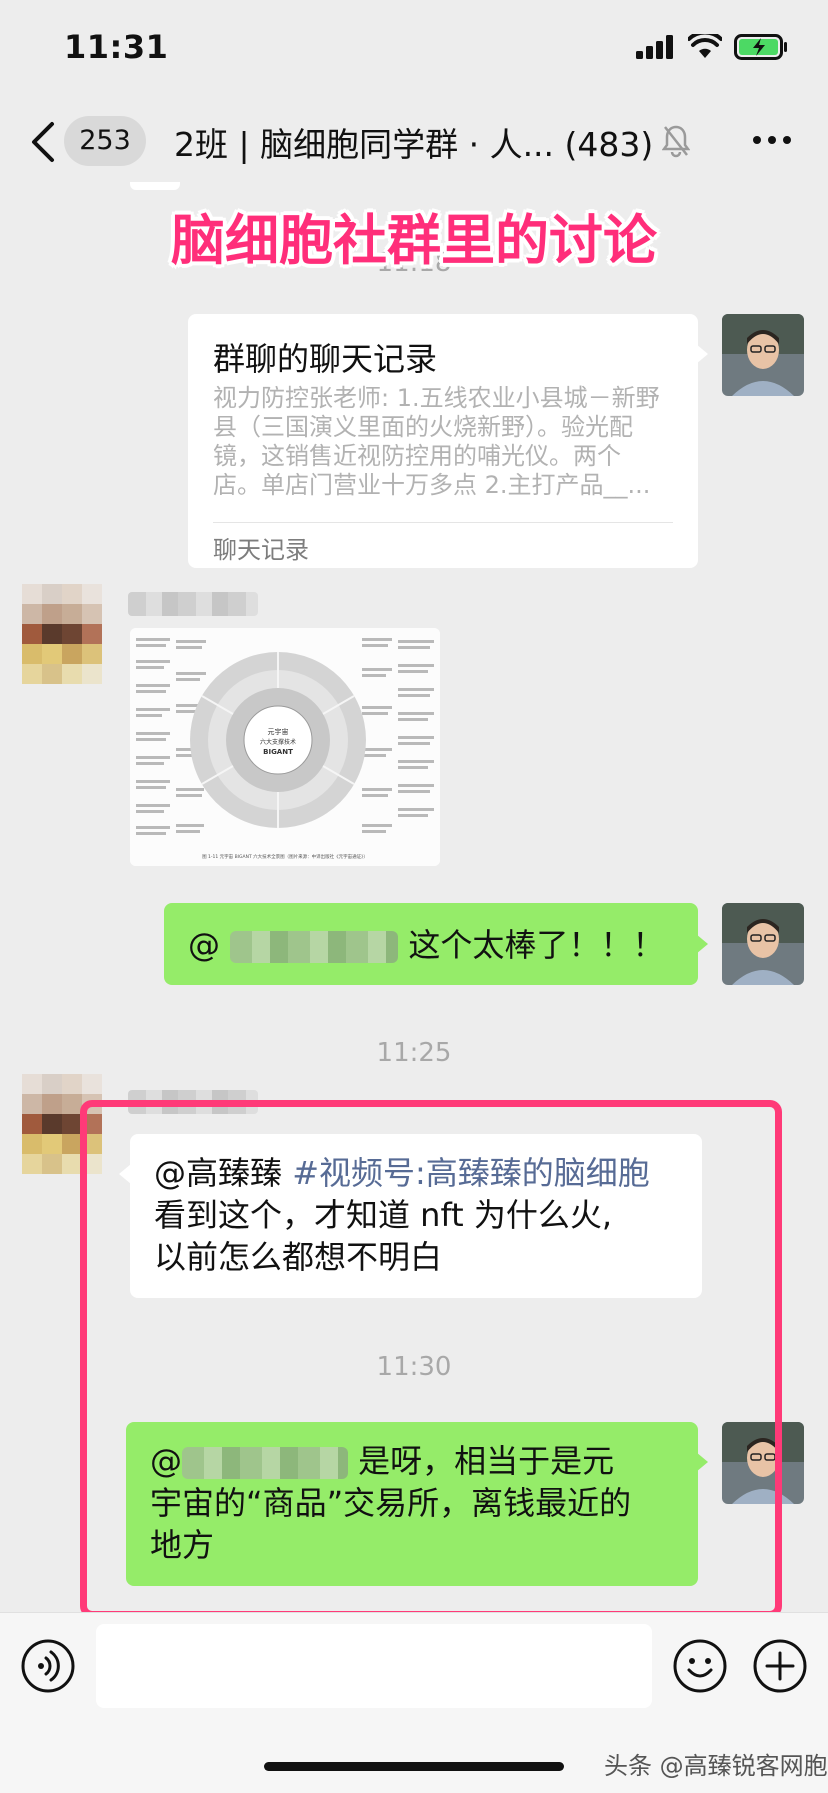 Image resolution: width=828 pixels, height=1793 pixels. Describe the element at coordinates (374, 1666) in the screenshot. I see `message-input` at that location.